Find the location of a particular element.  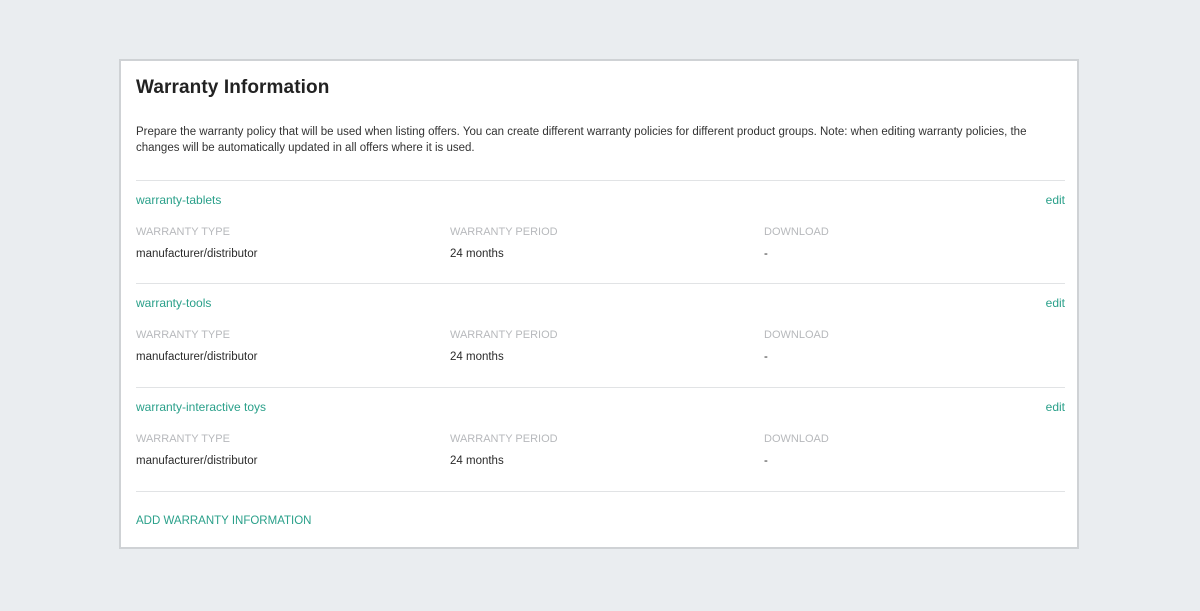

warranty-name: warranty-interactive toys is located at coordinates (201, 407).